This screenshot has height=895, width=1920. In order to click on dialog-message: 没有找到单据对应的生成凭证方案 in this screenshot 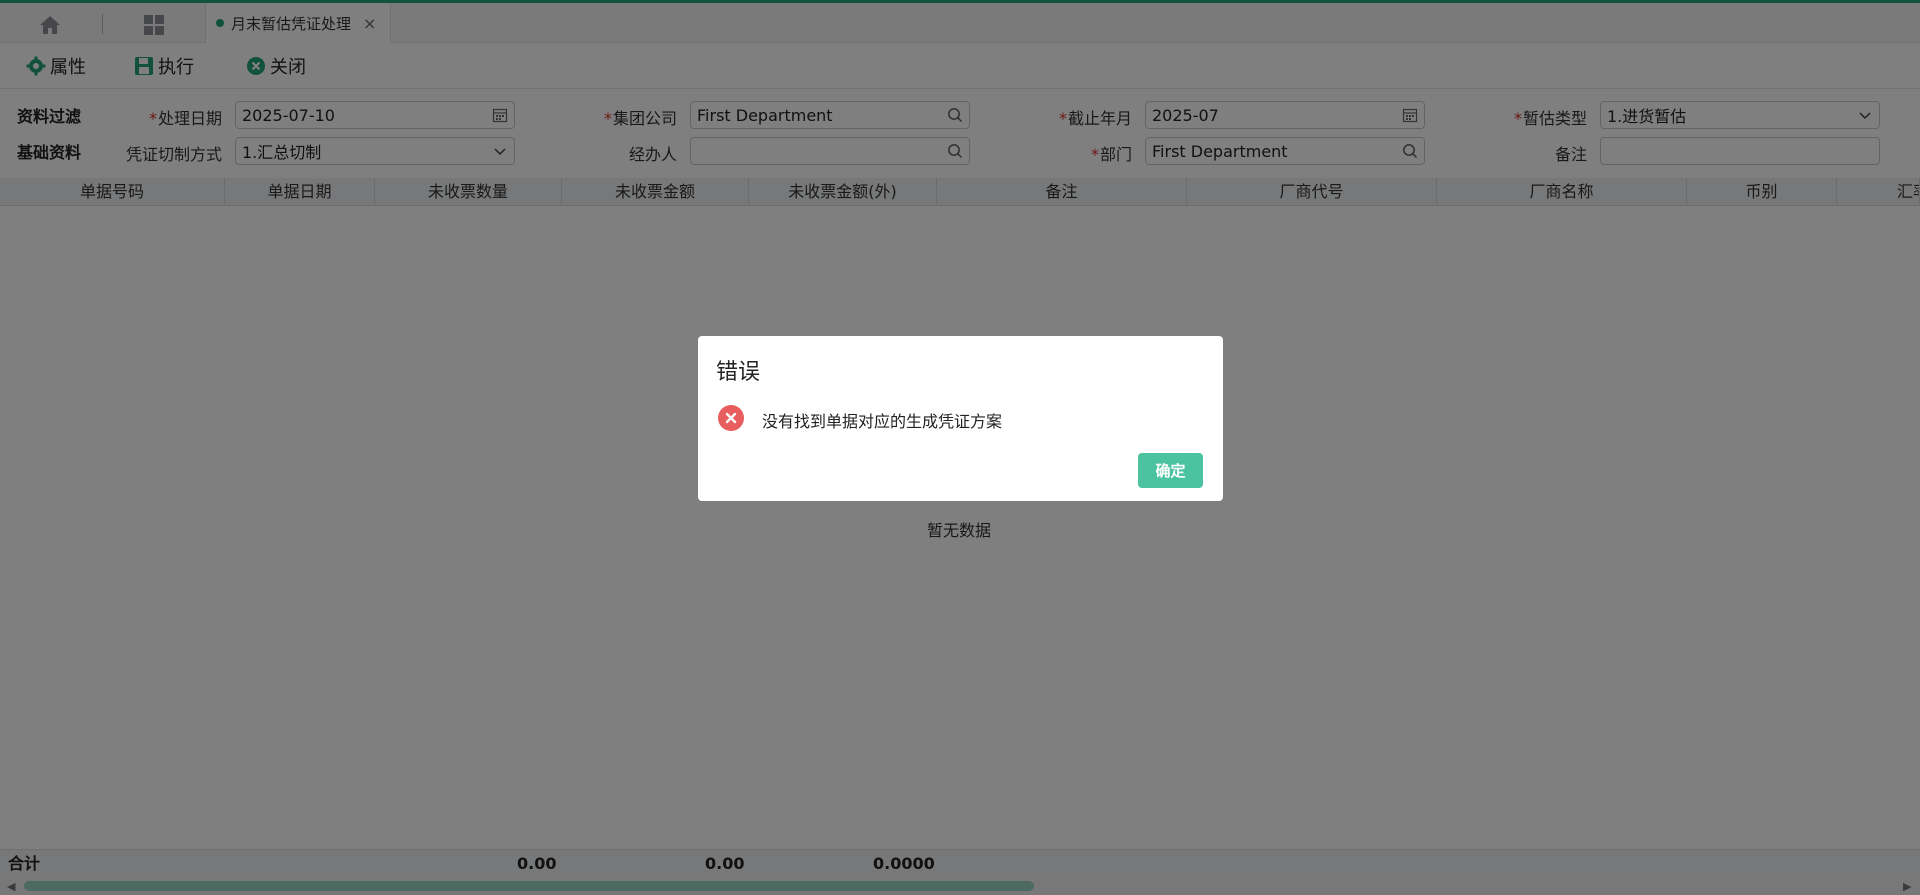, I will do `click(882, 421)`.